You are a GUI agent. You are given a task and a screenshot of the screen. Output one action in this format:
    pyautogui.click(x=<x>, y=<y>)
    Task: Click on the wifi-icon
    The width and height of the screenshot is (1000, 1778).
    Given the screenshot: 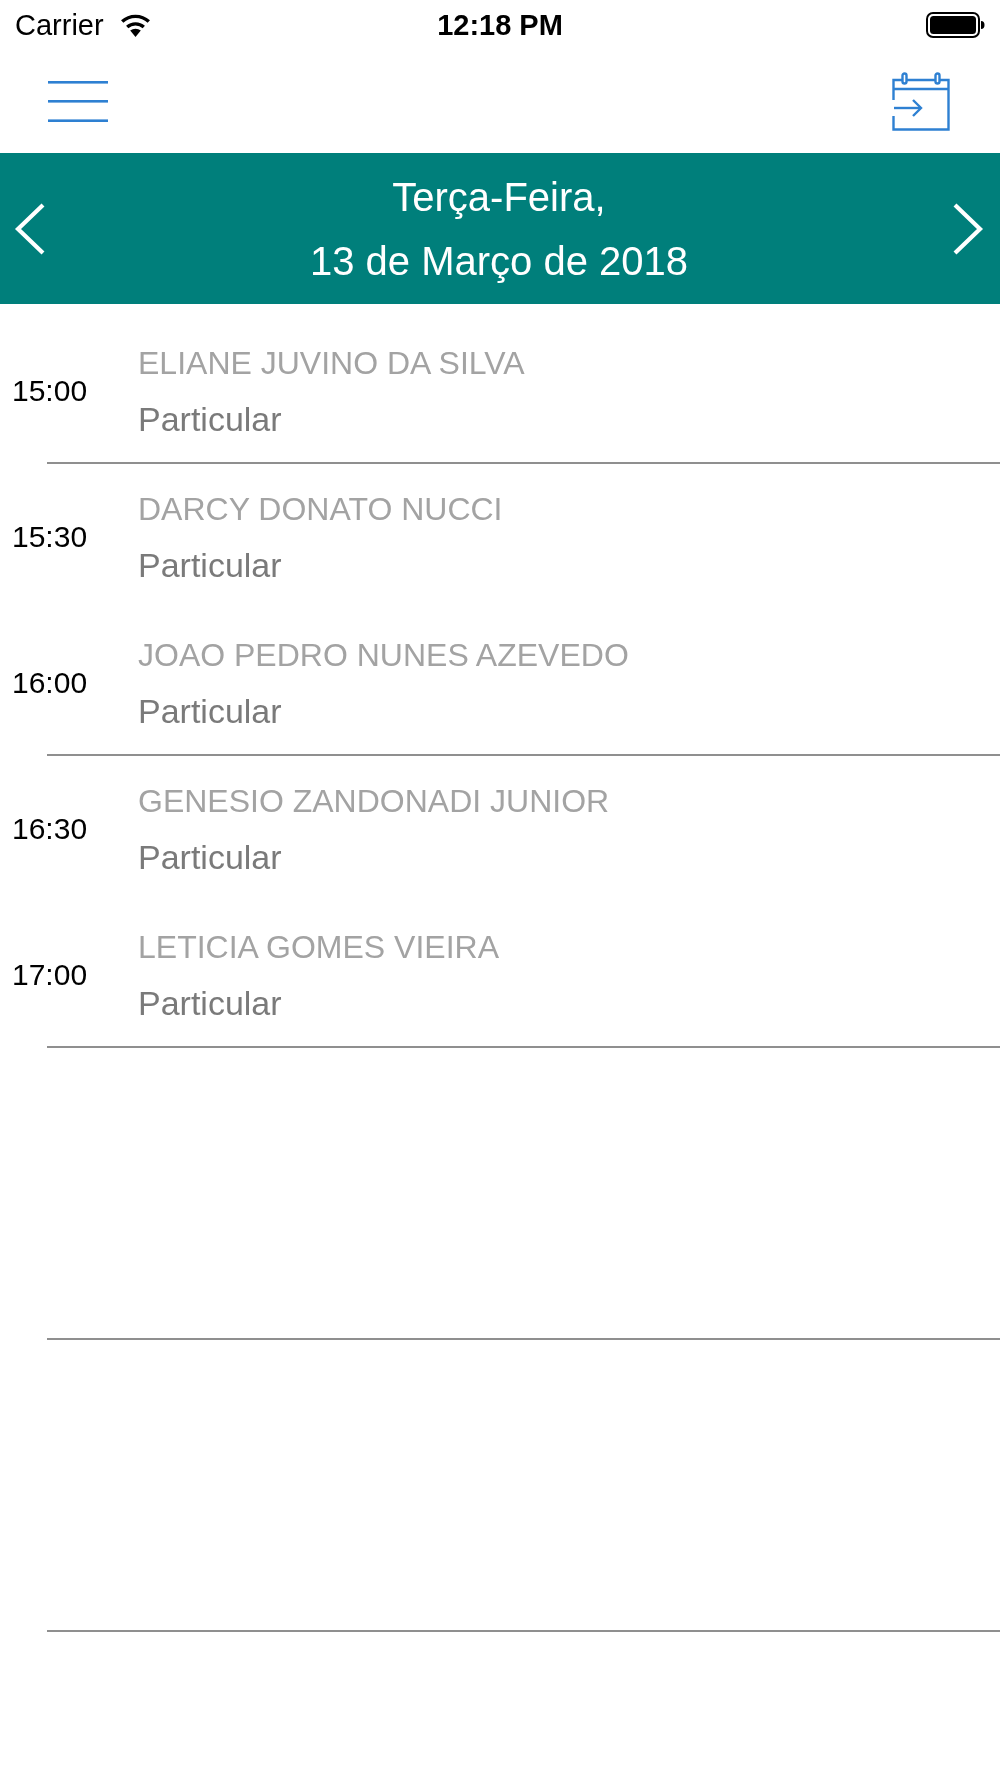 What is the action you would take?
    pyautogui.click(x=135, y=25)
    